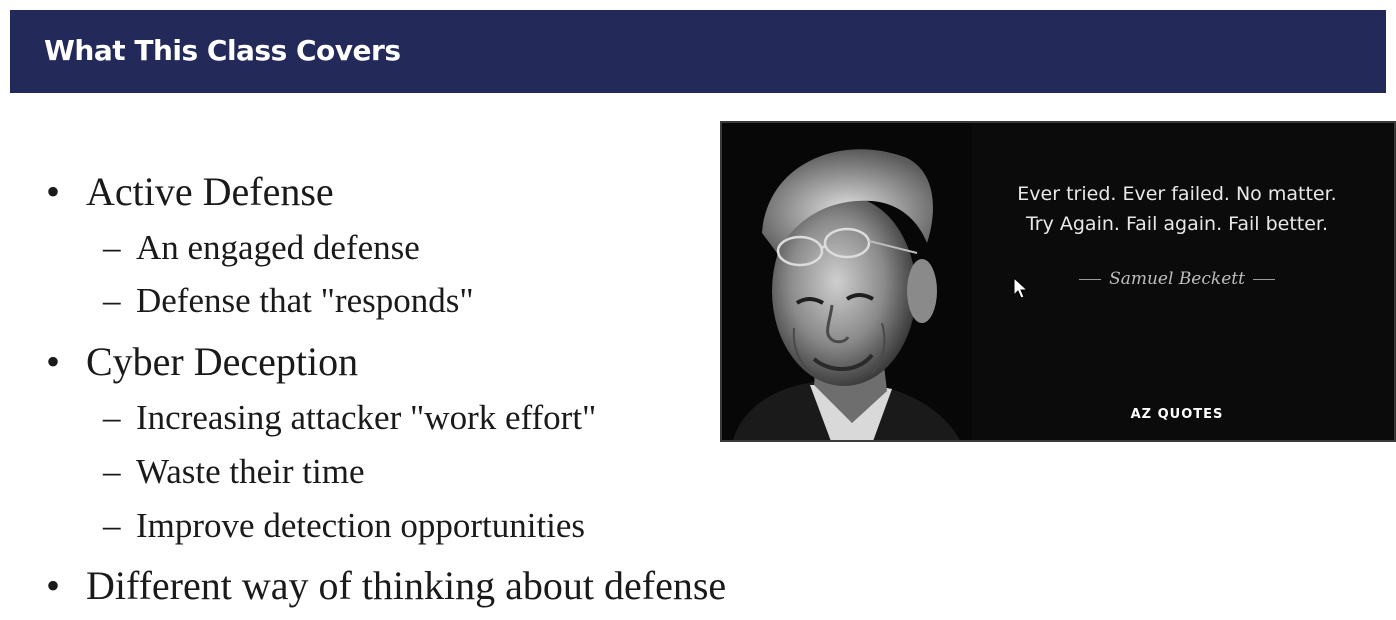 This screenshot has width=1396, height=620. I want to click on mouse-cursor-icon, so click(1021, 288).